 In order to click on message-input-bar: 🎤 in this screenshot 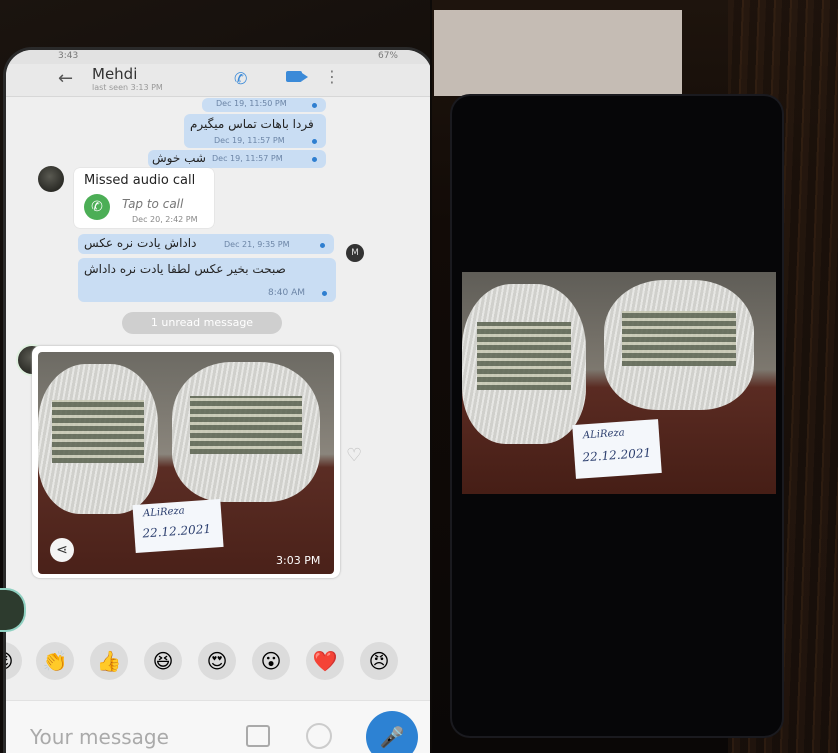, I will do `click(218, 726)`.